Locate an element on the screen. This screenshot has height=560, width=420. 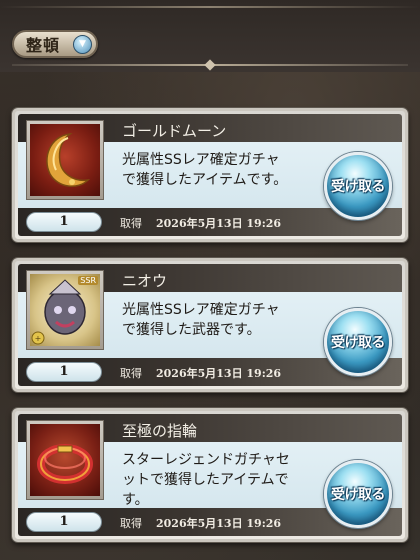
item-description-line: ットで獲得したアイテムで is located at coordinates (205, 480).